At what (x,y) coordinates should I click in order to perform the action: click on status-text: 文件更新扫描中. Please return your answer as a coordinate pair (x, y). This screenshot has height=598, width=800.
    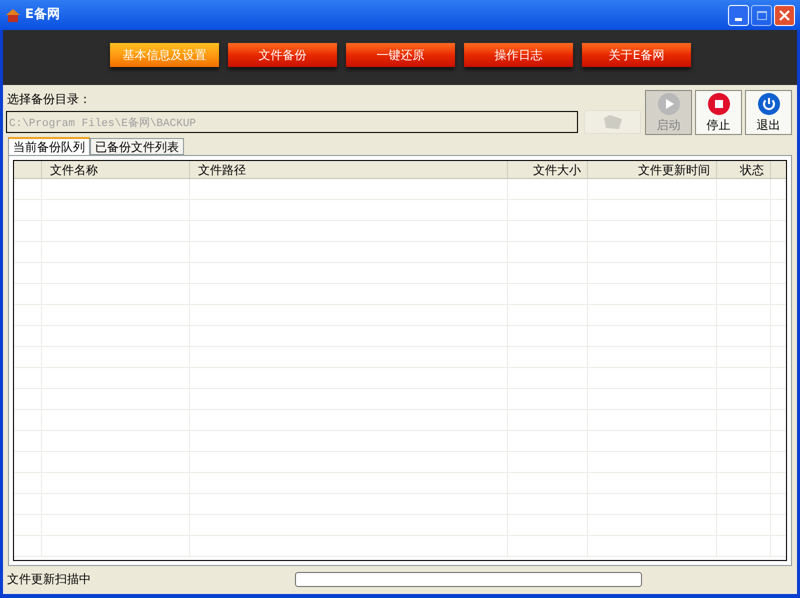
    Looking at the image, I should click on (49, 579).